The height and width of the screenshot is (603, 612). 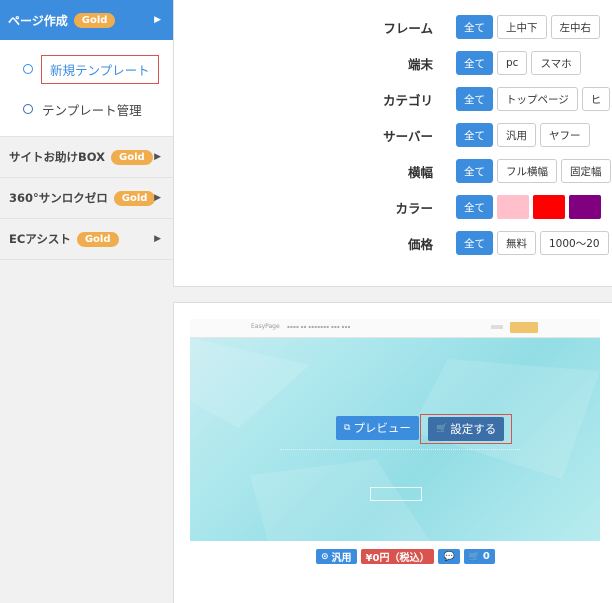 I want to click on filter-row-device: 端末 全て pc スマホ, so click(x=393, y=63).